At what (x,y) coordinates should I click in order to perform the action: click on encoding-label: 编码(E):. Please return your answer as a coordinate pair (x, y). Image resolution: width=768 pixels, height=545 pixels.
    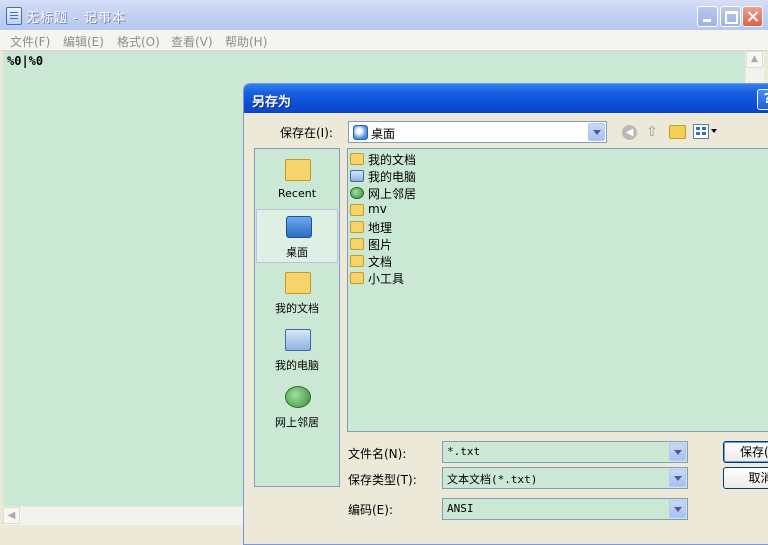
    Looking at the image, I should click on (370, 510).